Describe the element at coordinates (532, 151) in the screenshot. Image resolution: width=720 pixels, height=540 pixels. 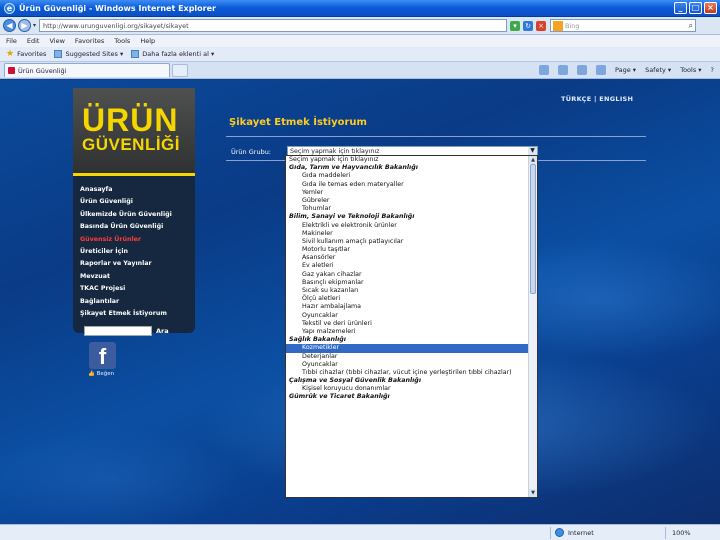
I see `chevron-down-icon: ▼` at that location.